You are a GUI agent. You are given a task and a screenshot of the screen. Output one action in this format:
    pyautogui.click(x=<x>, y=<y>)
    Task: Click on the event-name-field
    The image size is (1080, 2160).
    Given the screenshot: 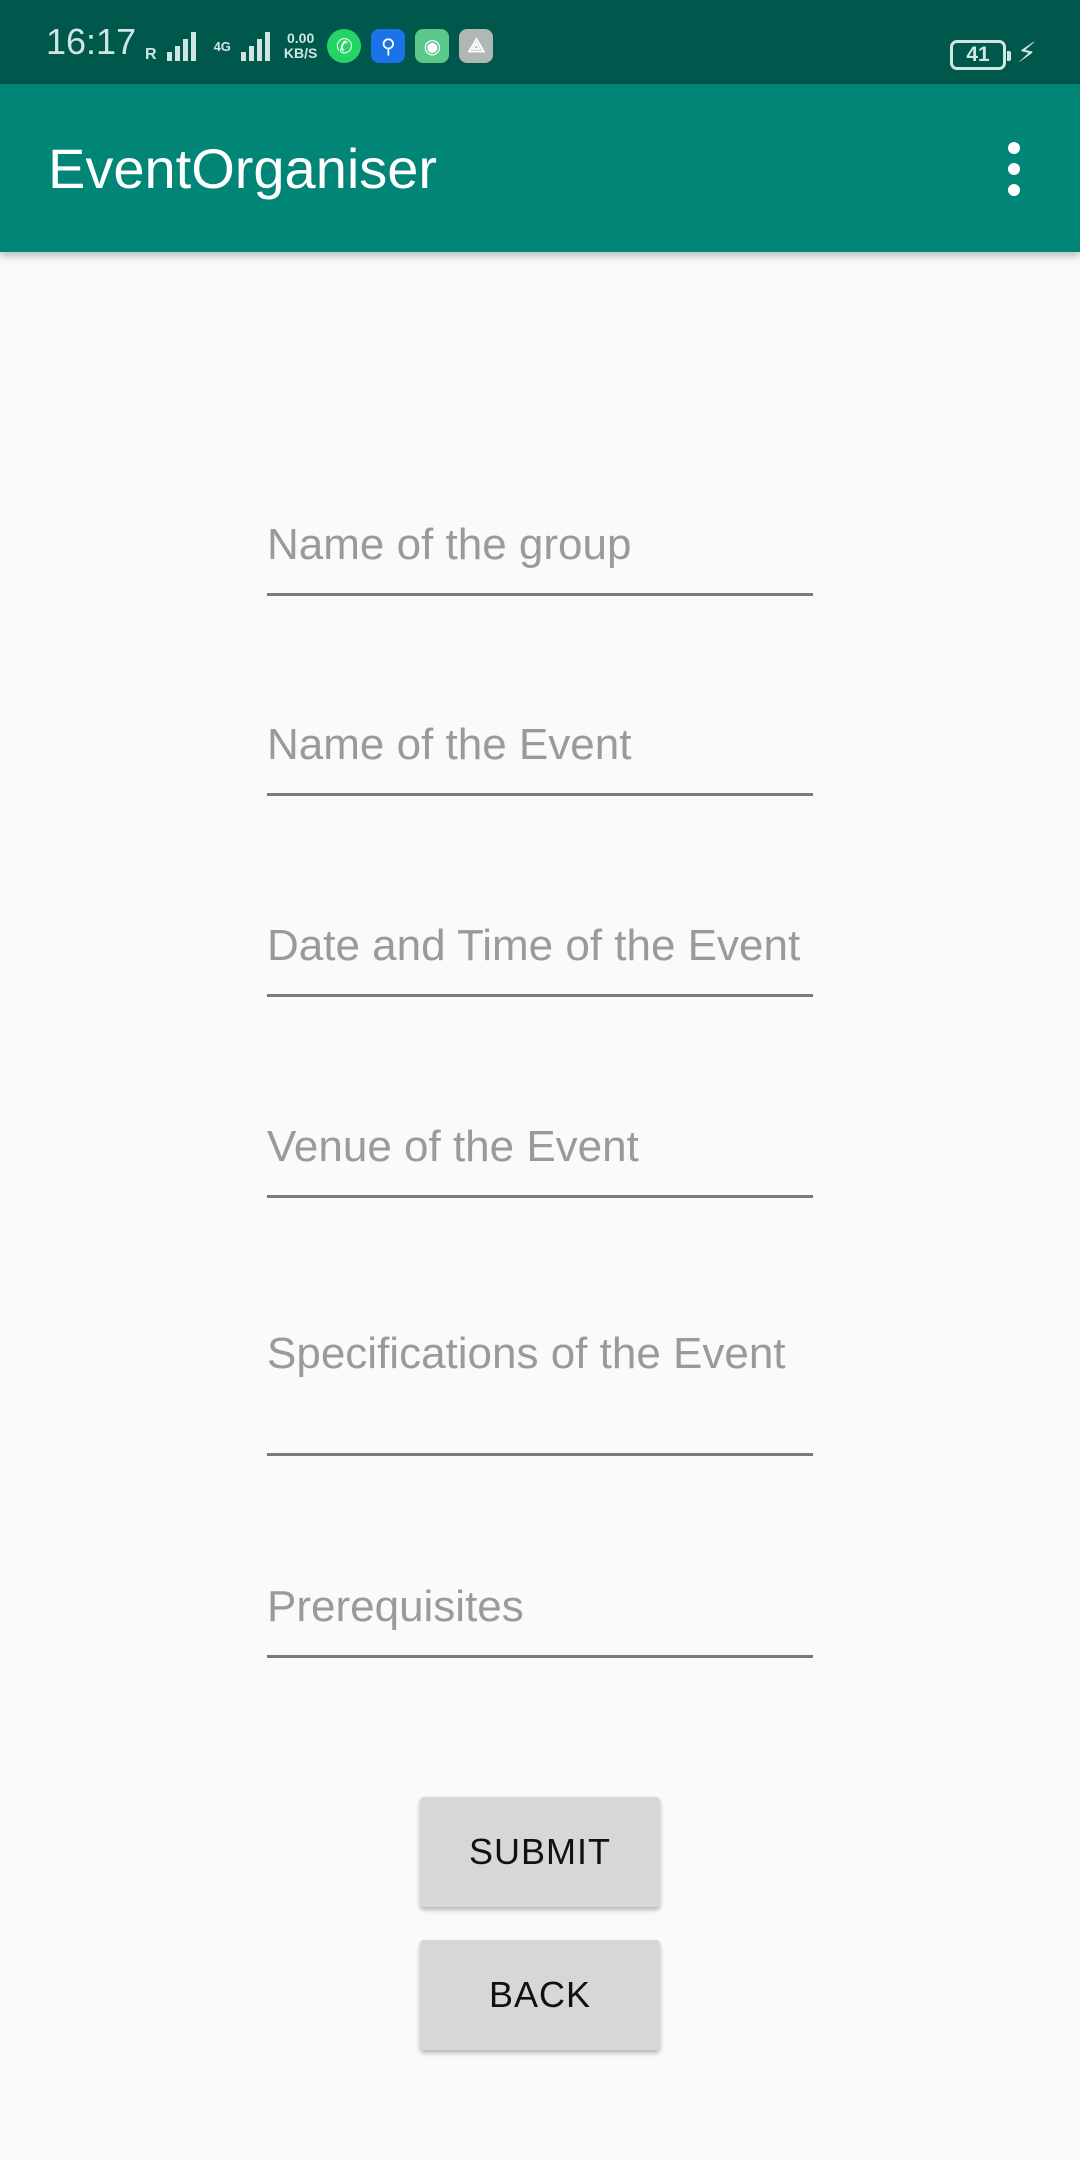 What is the action you would take?
    pyautogui.click(x=540, y=758)
    